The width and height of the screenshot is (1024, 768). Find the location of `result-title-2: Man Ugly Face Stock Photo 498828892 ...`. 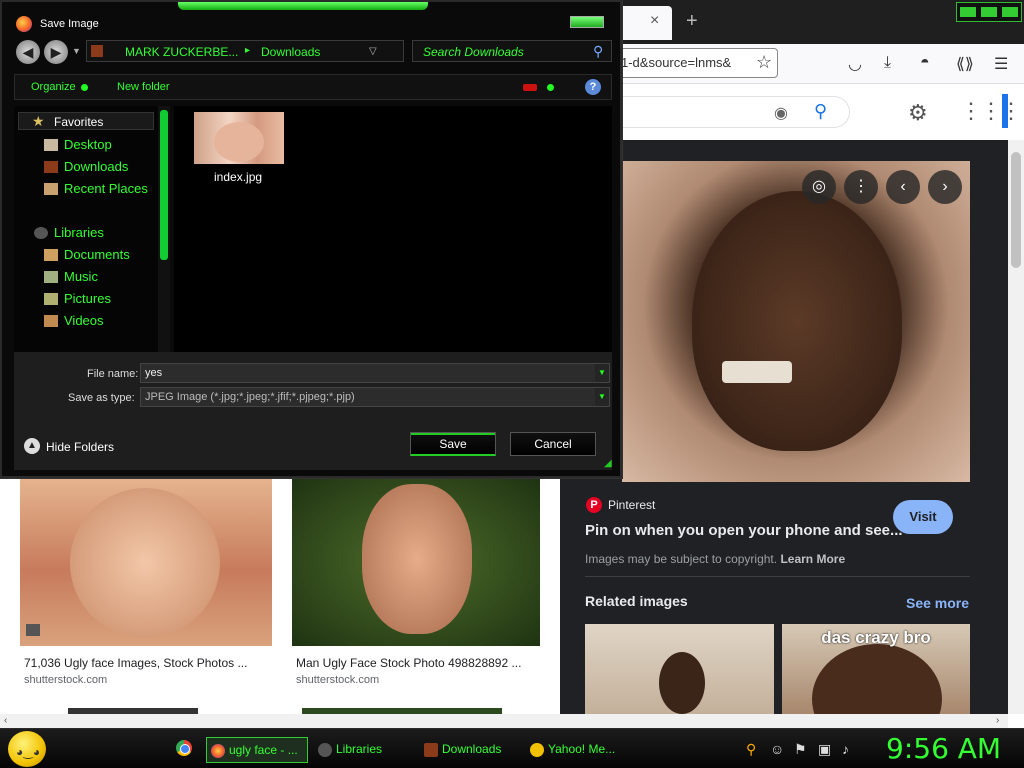

result-title-2: Man Ugly Face Stock Photo 498828892 ... is located at coordinates (408, 663).